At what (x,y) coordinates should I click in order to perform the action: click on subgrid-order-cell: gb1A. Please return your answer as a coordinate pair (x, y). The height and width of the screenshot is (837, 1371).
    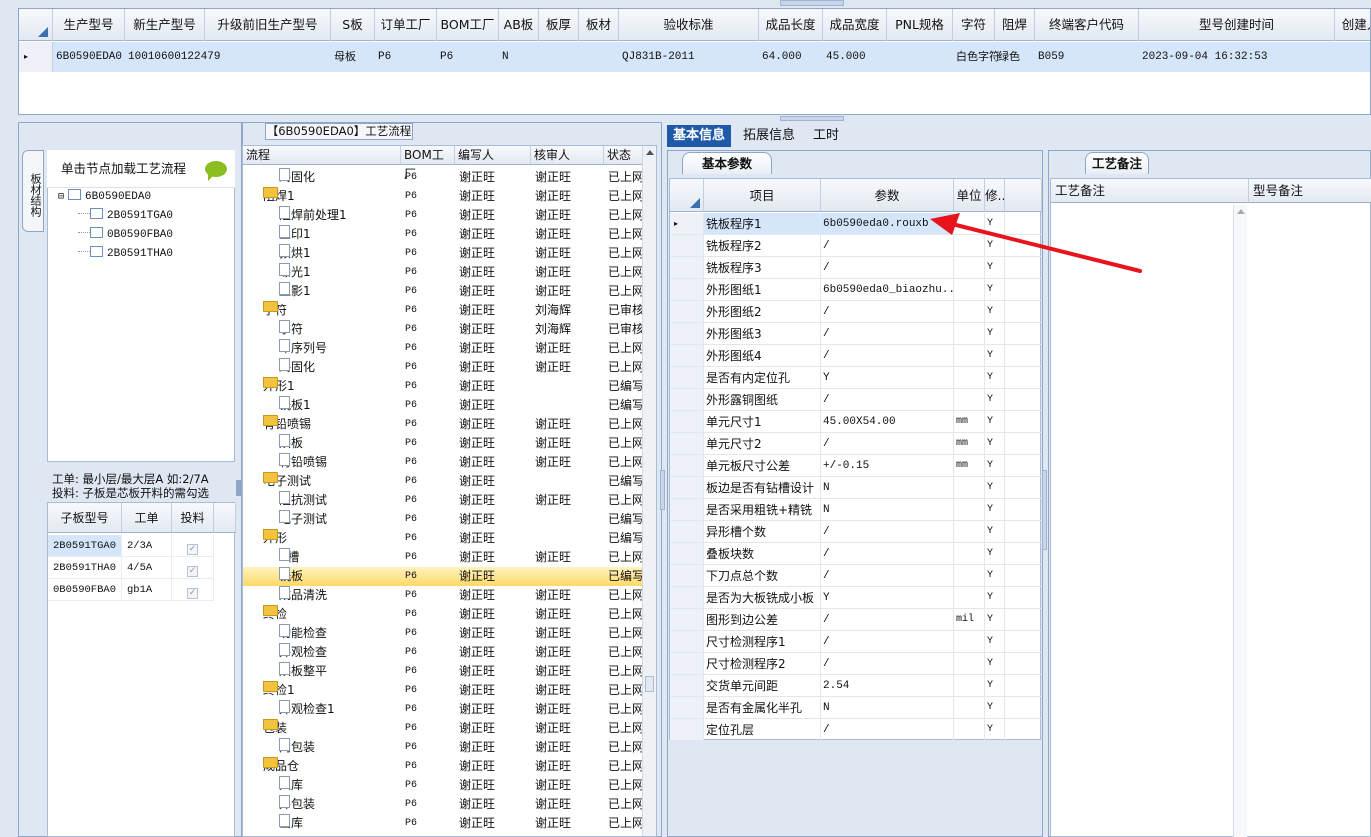
    Looking at the image, I should click on (147, 590).